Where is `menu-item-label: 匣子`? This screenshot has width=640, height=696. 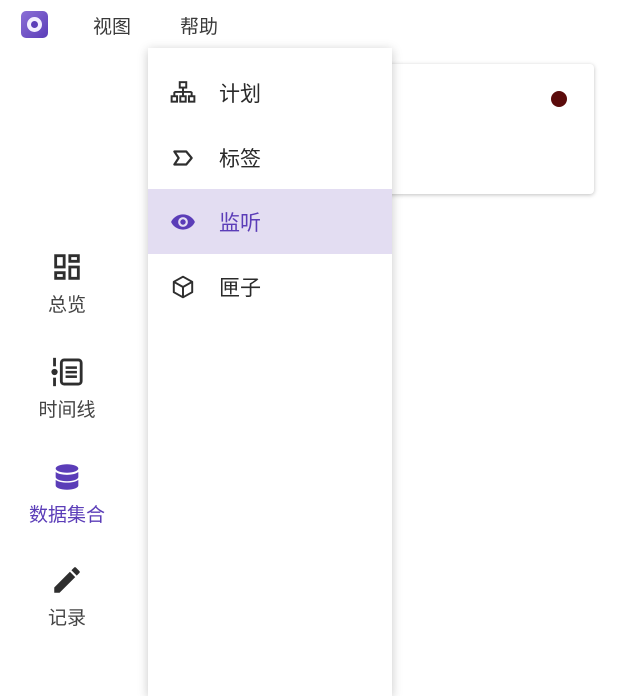
menu-item-label: 匣子 is located at coordinates (240, 288).